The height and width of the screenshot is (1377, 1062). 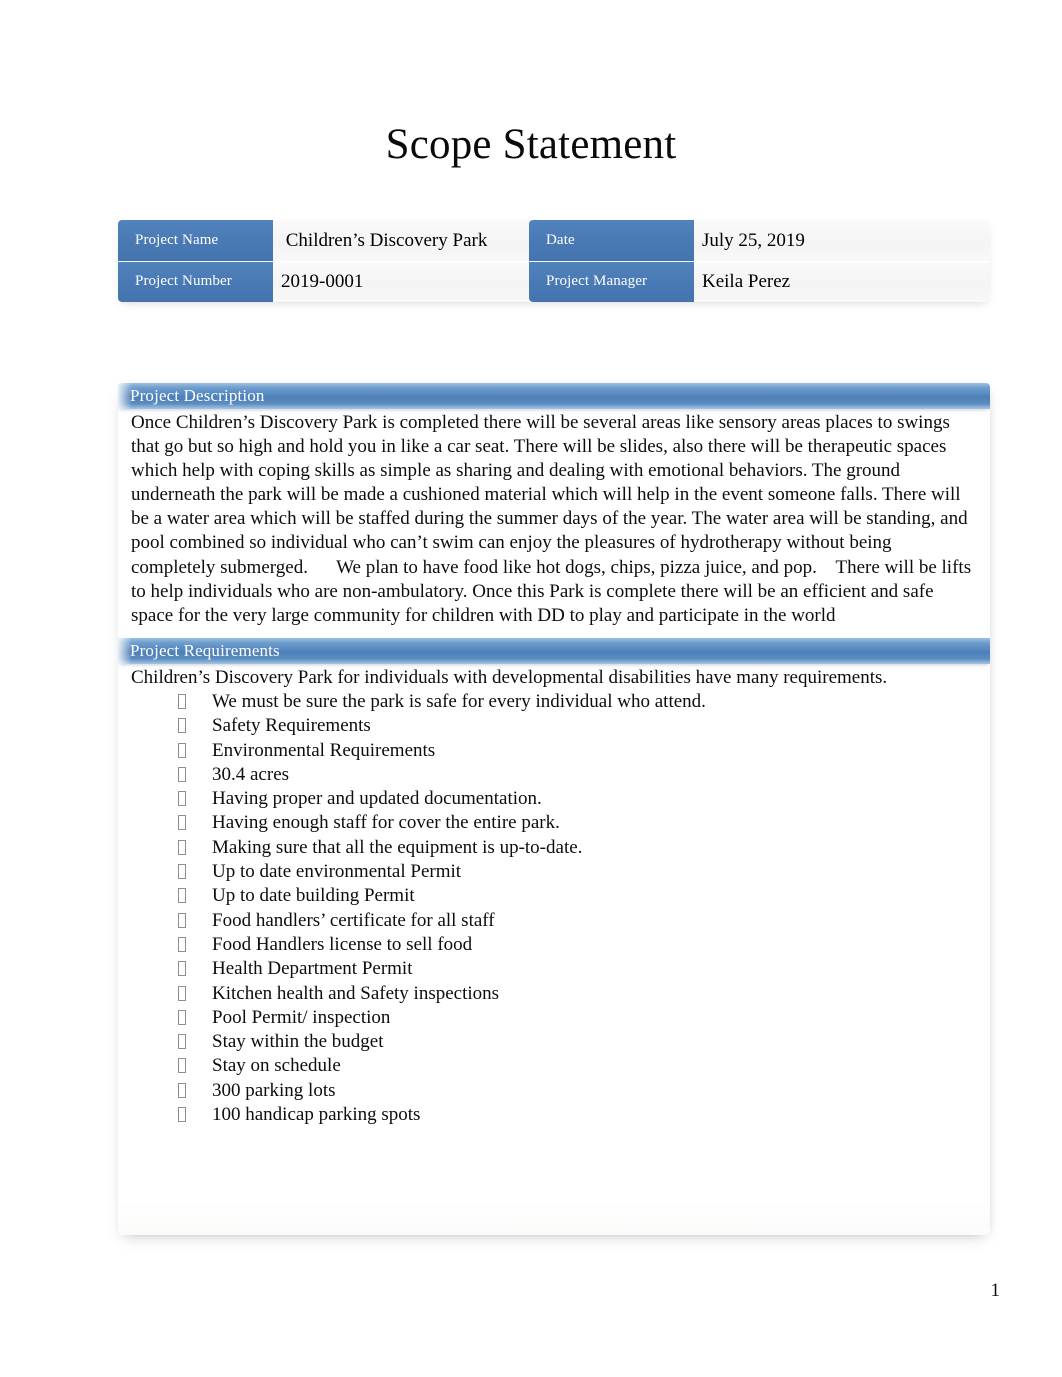 What do you see at coordinates (560, 921) in the screenshot?
I see `list-item: Food handlers’ certificate for all staff` at bounding box center [560, 921].